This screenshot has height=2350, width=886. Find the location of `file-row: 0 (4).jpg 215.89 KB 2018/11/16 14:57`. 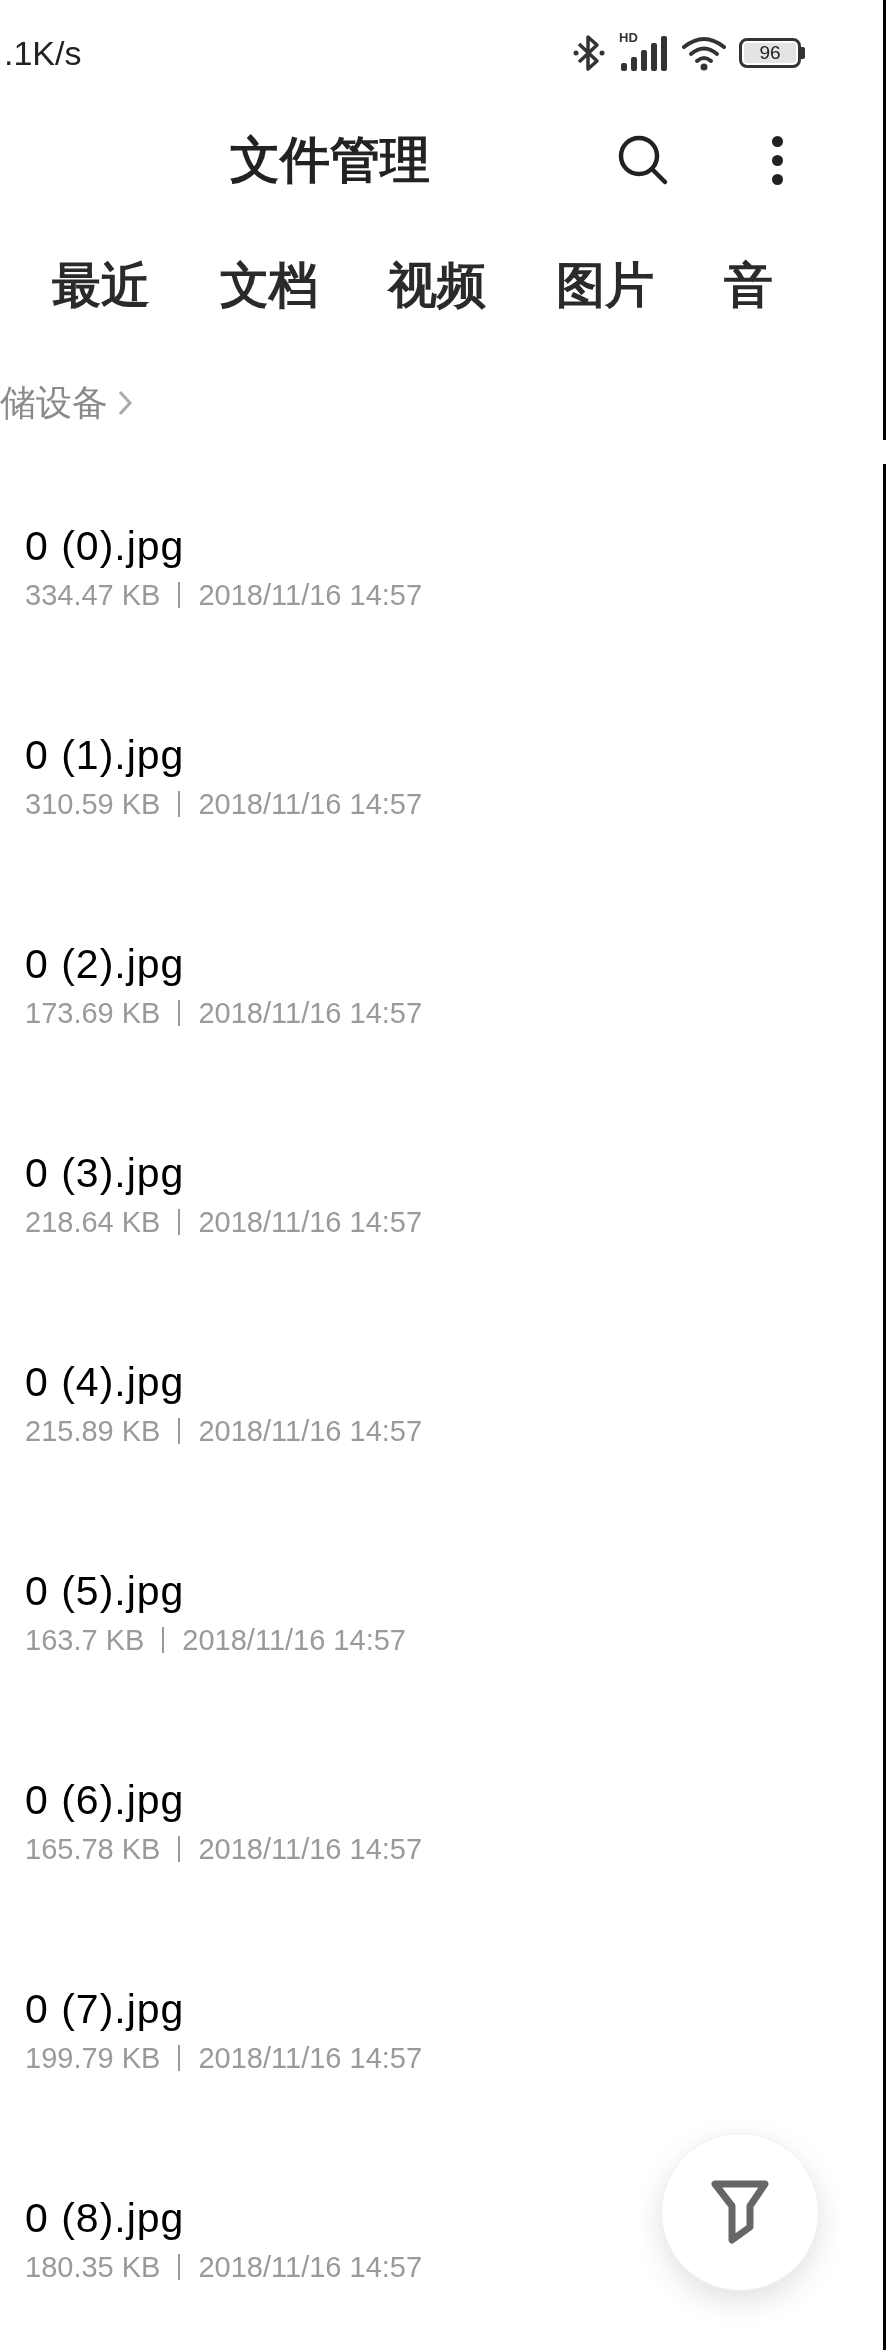

file-row: 0 (4).jpg 215.89 KB 2018/11/16 14:57 is located at coordinates (441, 1390).